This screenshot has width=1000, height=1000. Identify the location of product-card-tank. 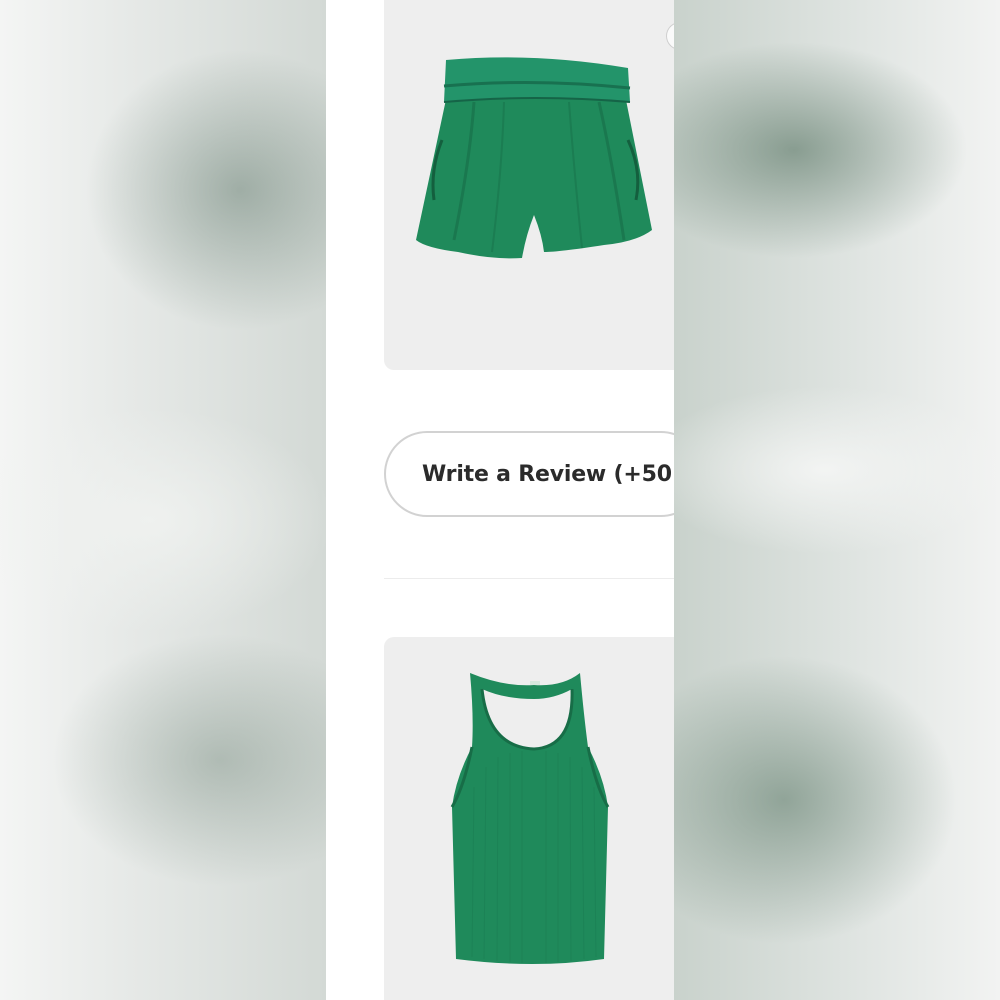
(529, 818).